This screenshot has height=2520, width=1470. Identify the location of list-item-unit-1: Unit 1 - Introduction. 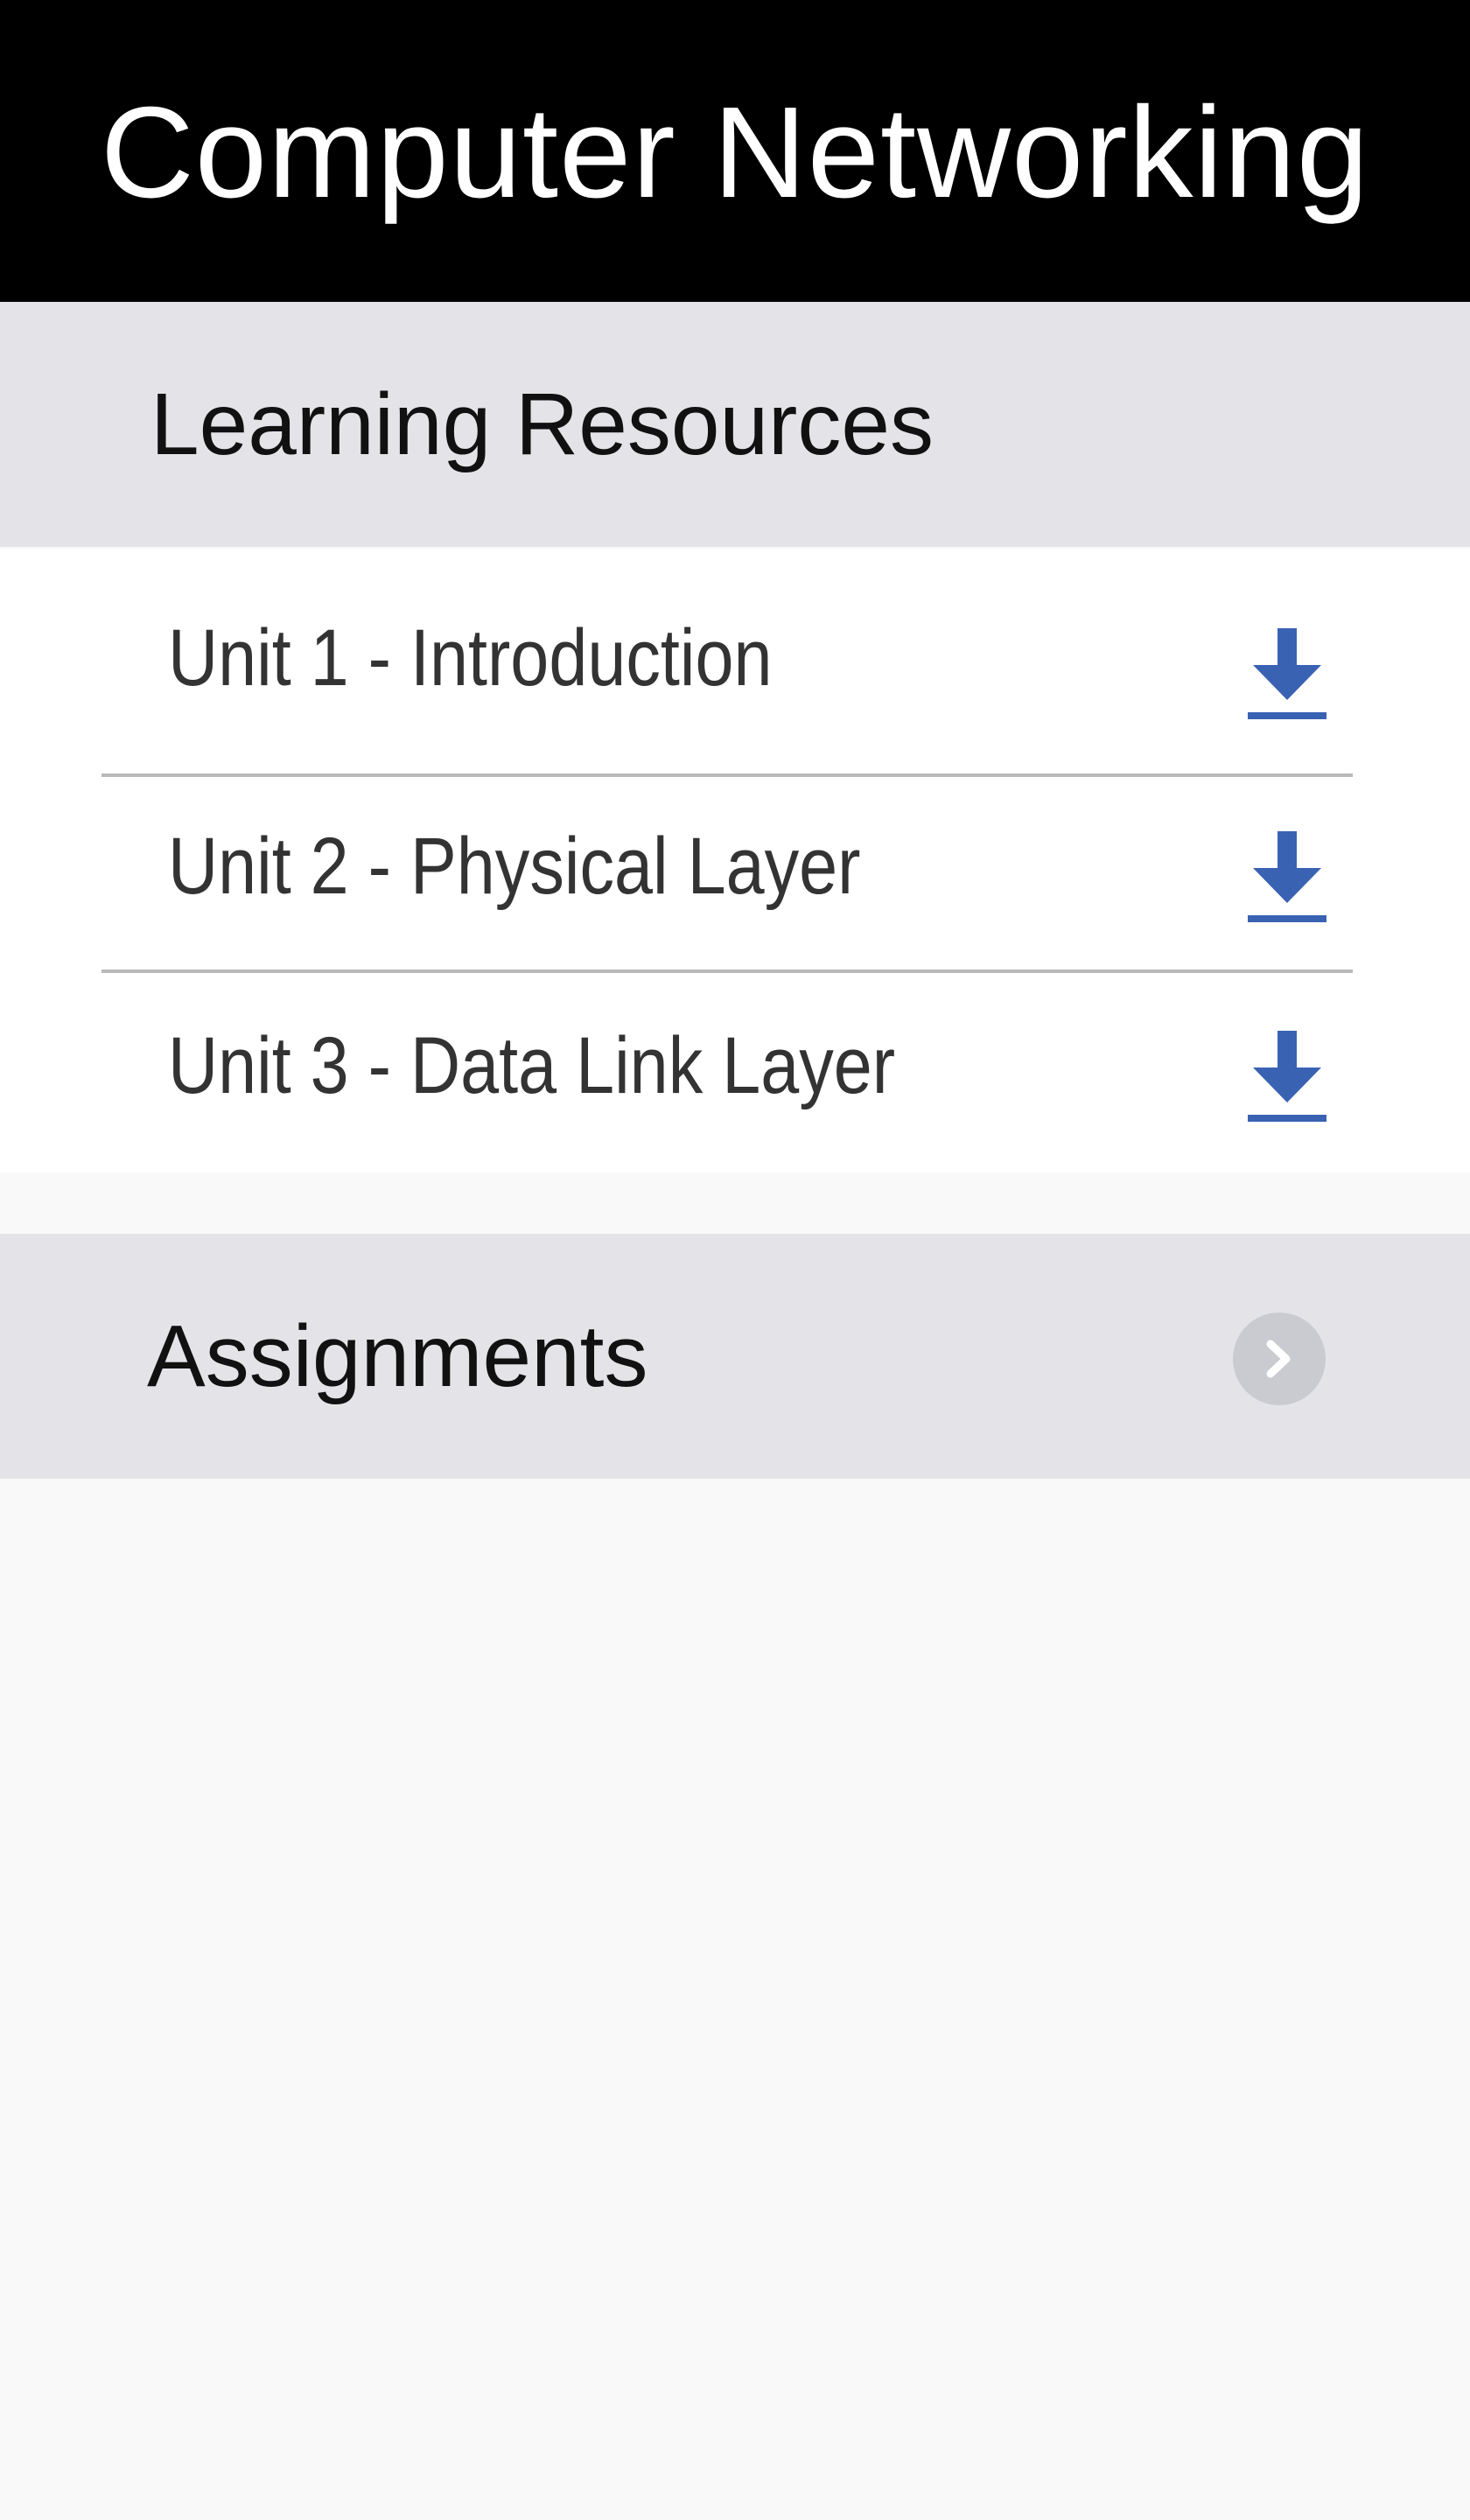
(727, 662).